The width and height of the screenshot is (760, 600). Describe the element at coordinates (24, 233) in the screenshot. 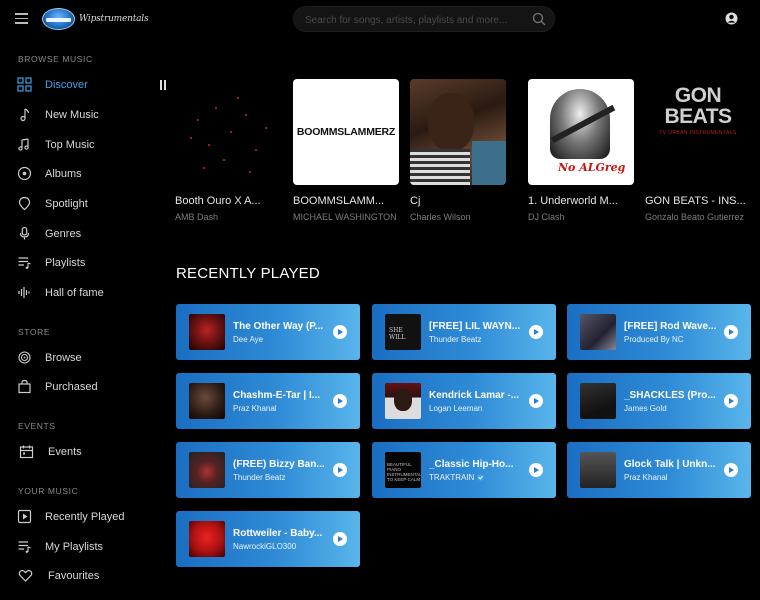

I see `microphone-icon` at that location.